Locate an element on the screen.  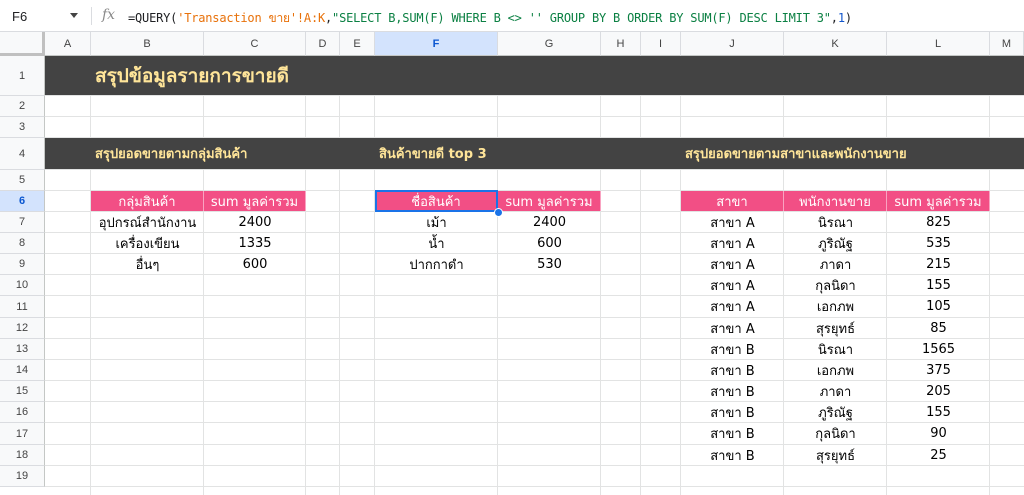
column-header-c: C is located at coordinates (255, 44).